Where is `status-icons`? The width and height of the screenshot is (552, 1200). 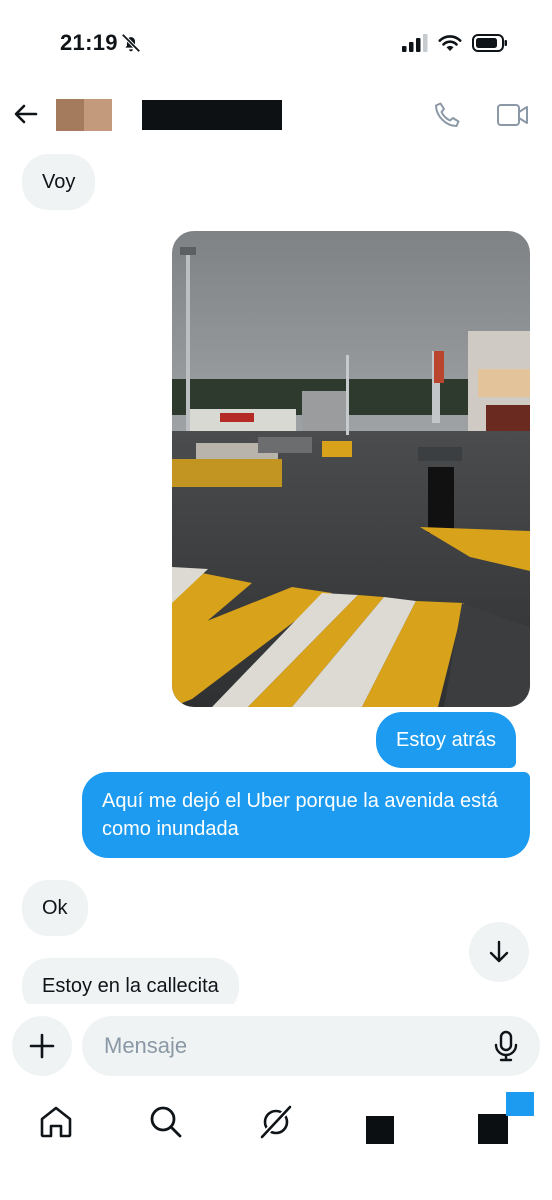
status-icons is located at coordinates (455, 43).